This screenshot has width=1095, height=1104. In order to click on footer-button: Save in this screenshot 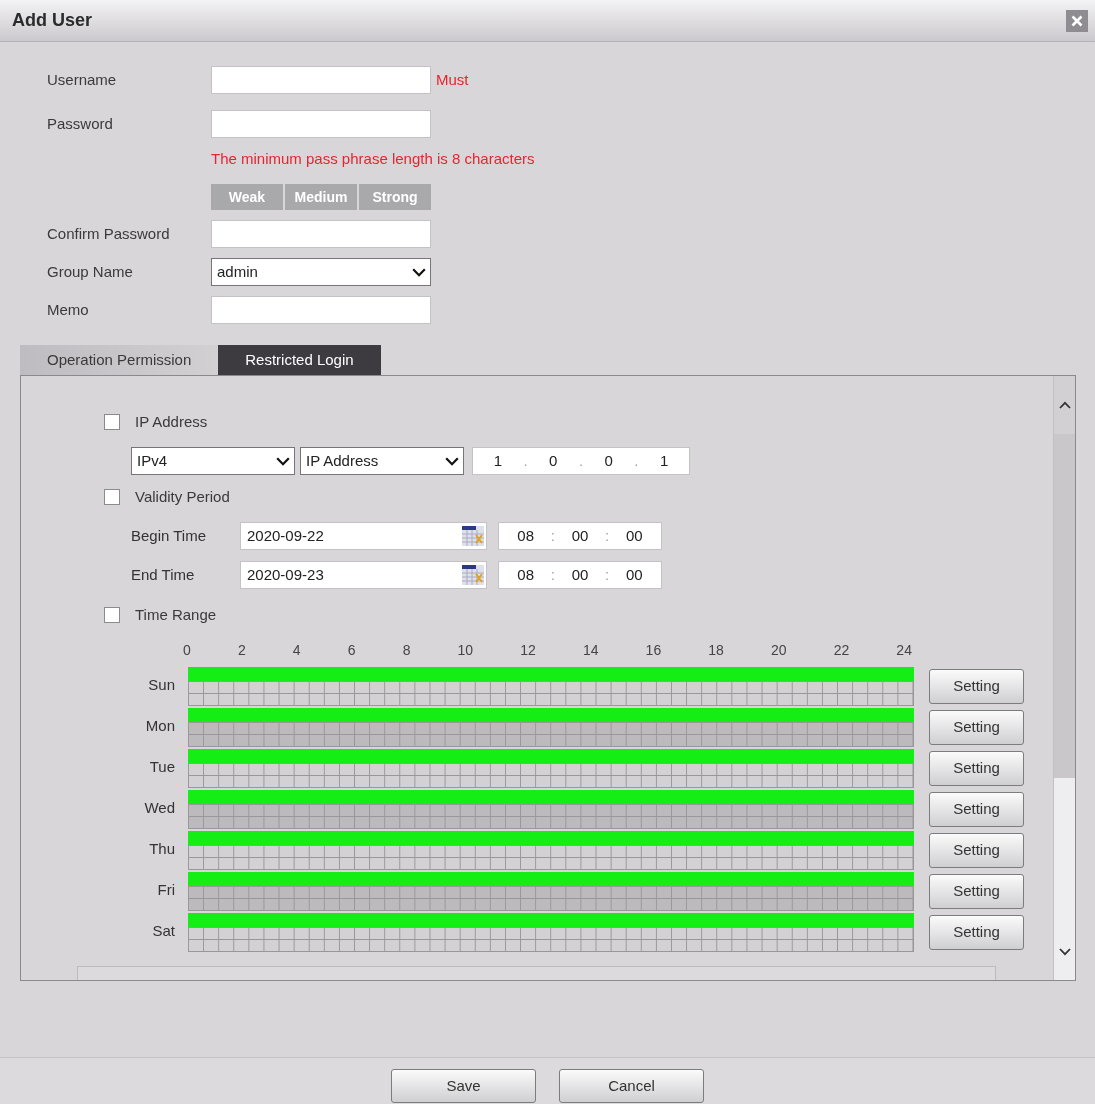, I will do `click(463, 1086)`.